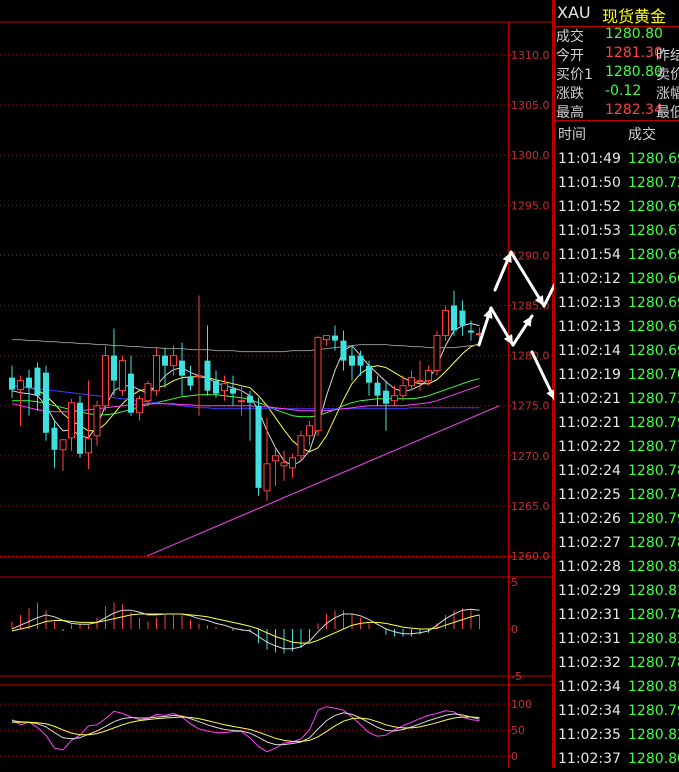 This screenshot has width=679, height=772. I want to click on tick-row: 11:01:52 1280.69, so click(617, 208).